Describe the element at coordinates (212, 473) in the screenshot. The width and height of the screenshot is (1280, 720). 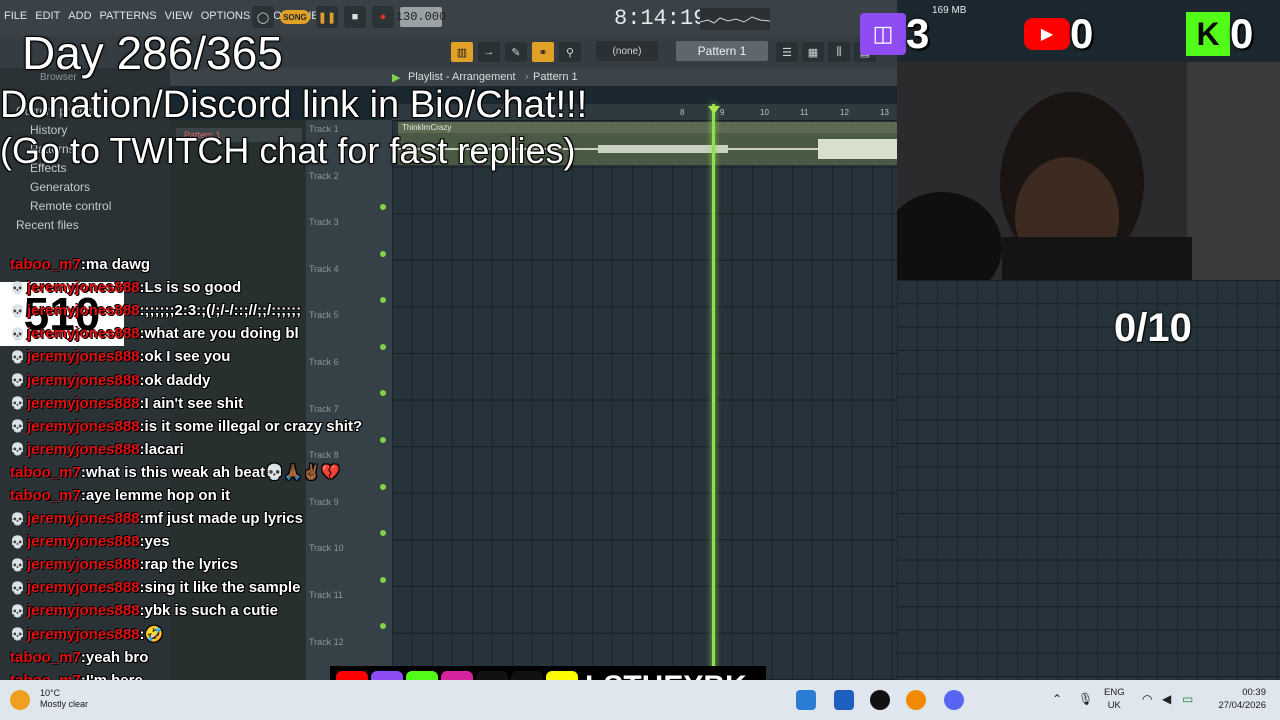
I see `chat-text: what is this weak ah beat💀🙏🏾✌🏾💔` at that location.